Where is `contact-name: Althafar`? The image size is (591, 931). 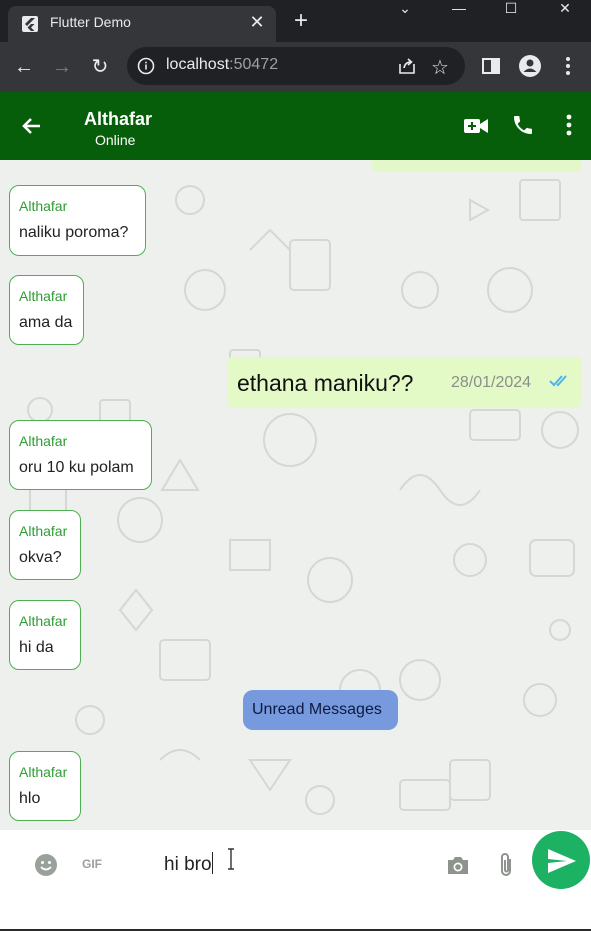 contact-name: Althafar is located at coordinates (118, 119).